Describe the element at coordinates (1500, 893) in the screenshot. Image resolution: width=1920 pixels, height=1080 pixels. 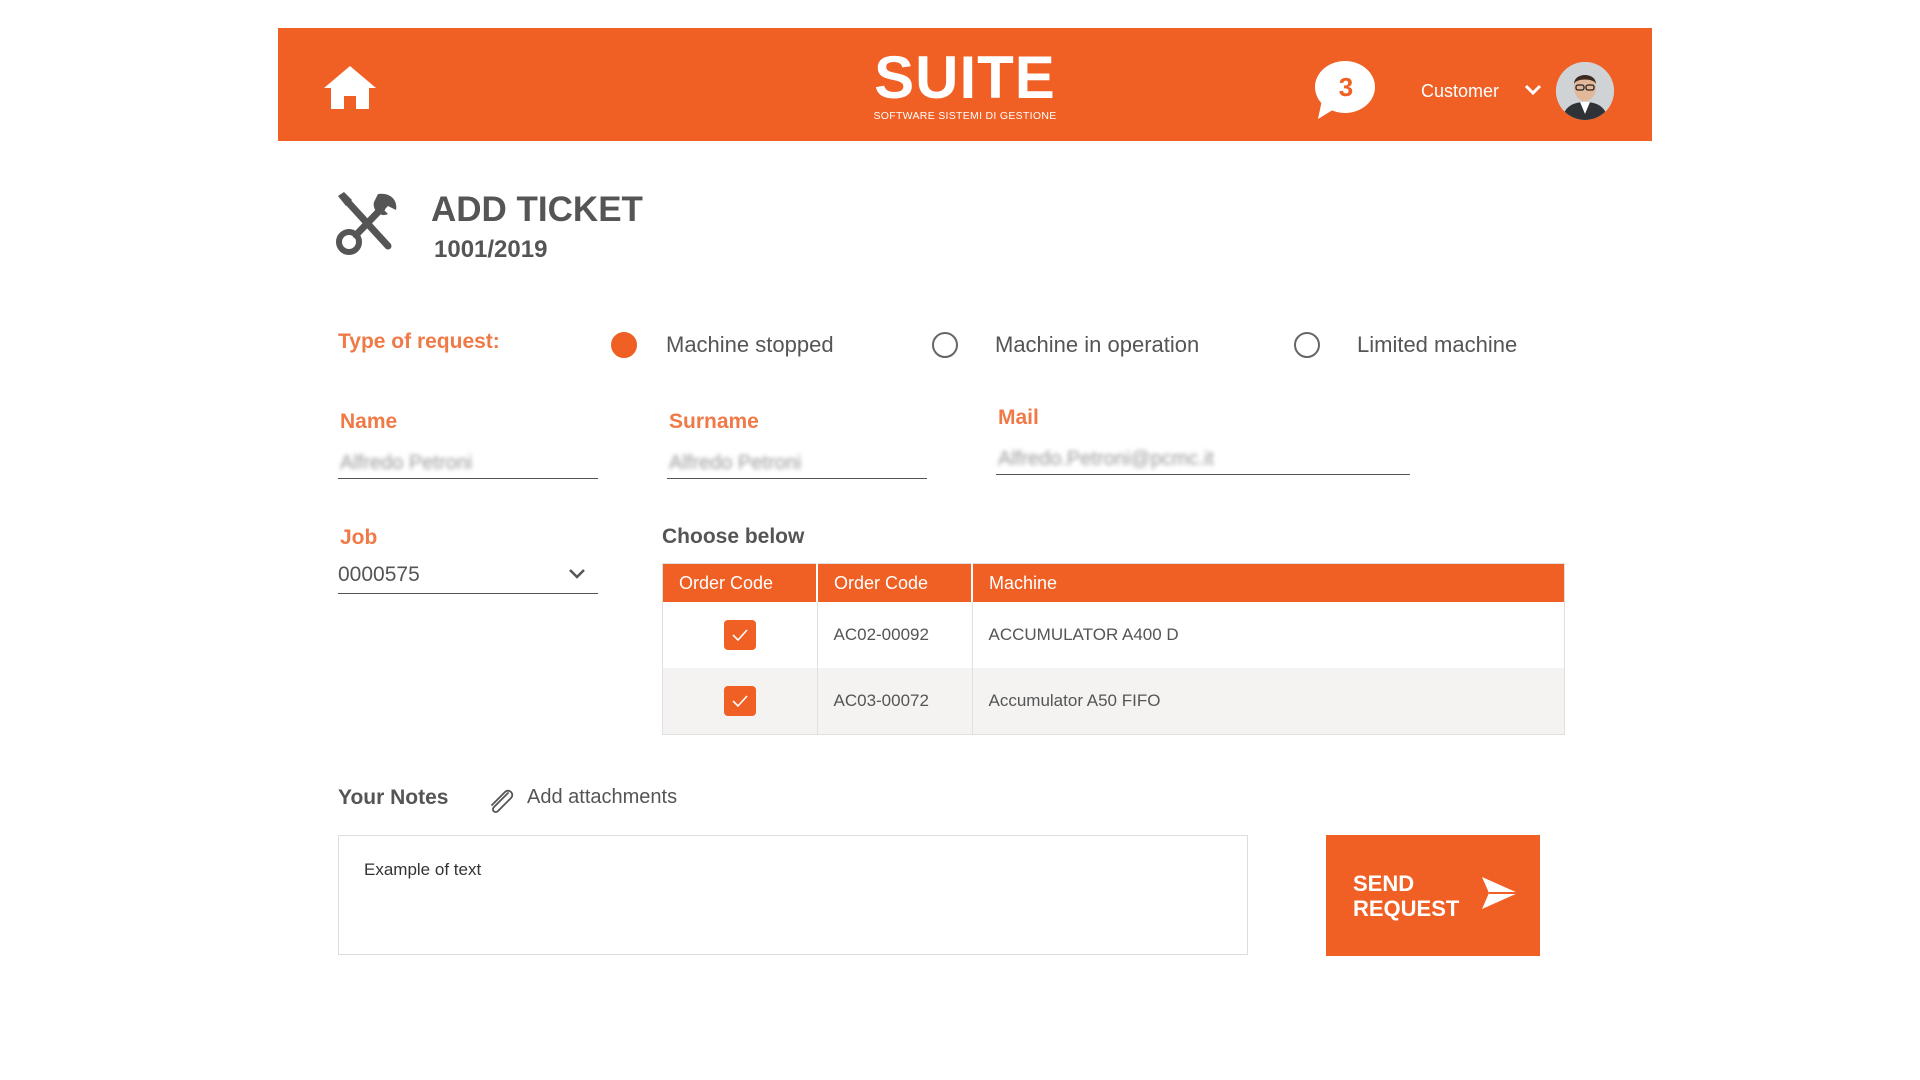
I see `send-icon` at that location.